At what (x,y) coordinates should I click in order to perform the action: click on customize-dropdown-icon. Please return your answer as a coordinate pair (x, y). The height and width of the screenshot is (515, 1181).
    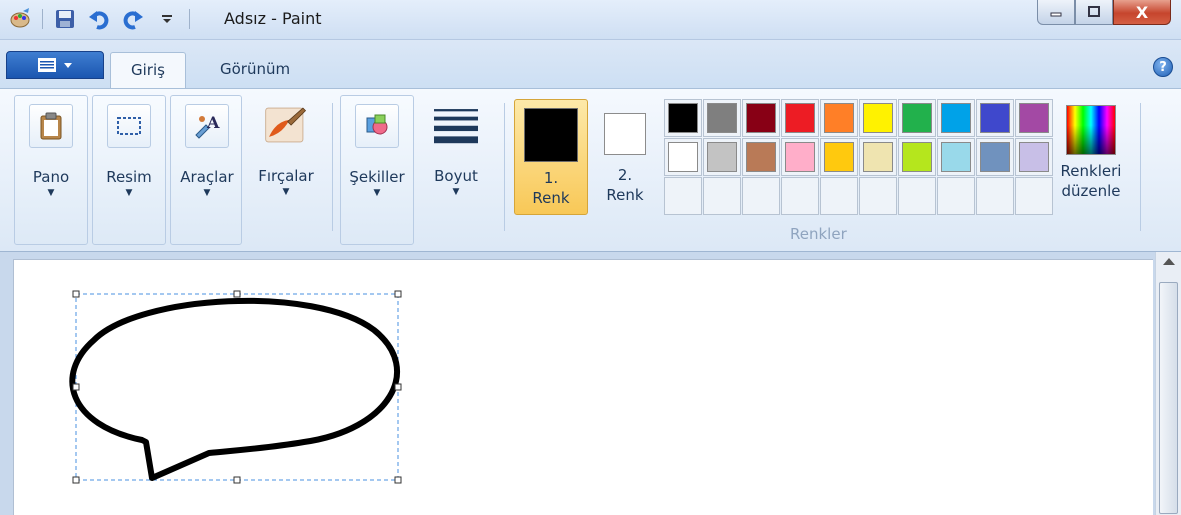
    Looking at the image, I should click on (167, 19).